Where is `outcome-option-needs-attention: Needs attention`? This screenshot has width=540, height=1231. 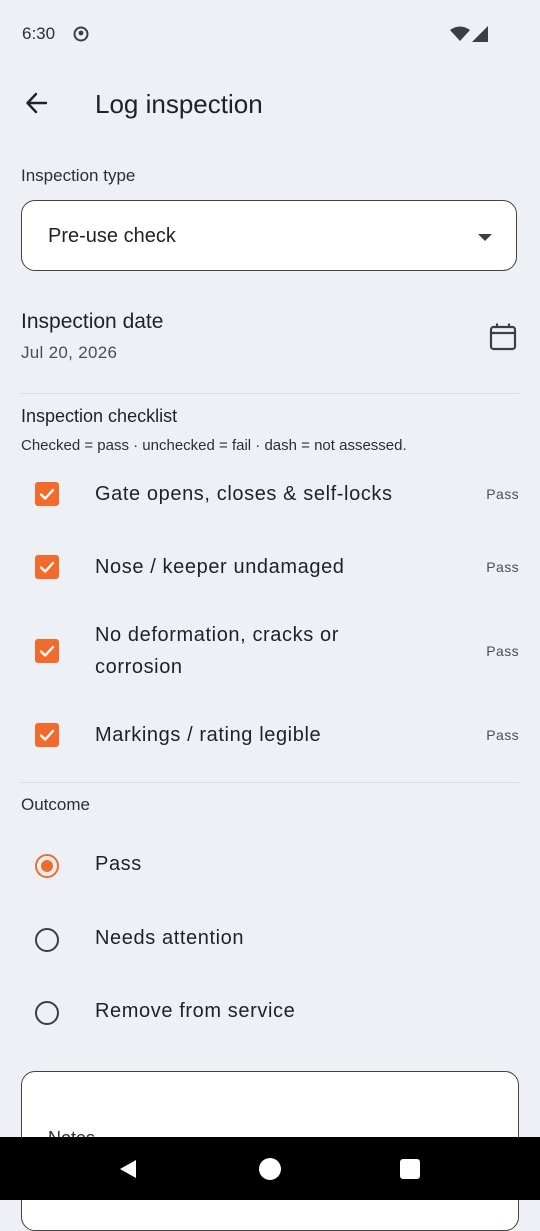 outcome-option-needs-attention: Needs attention is located at coordinates (270, 940).